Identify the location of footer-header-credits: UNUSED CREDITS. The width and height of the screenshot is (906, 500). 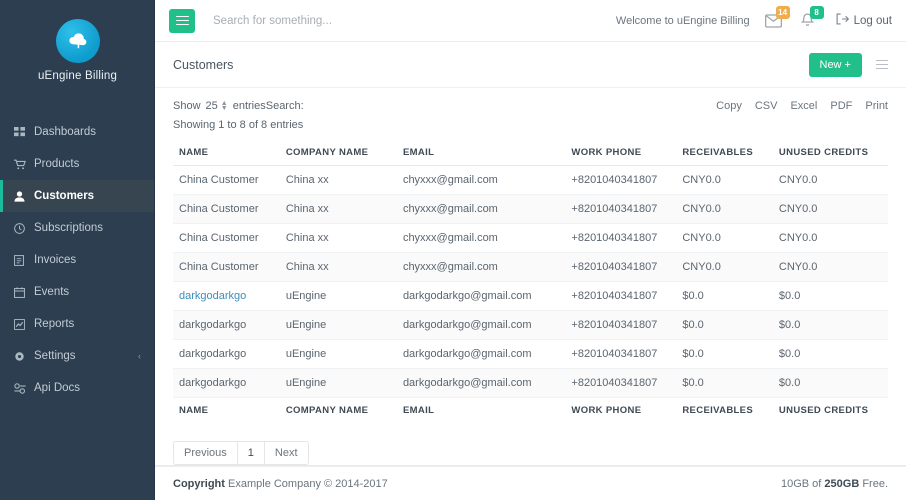
(830, 410).